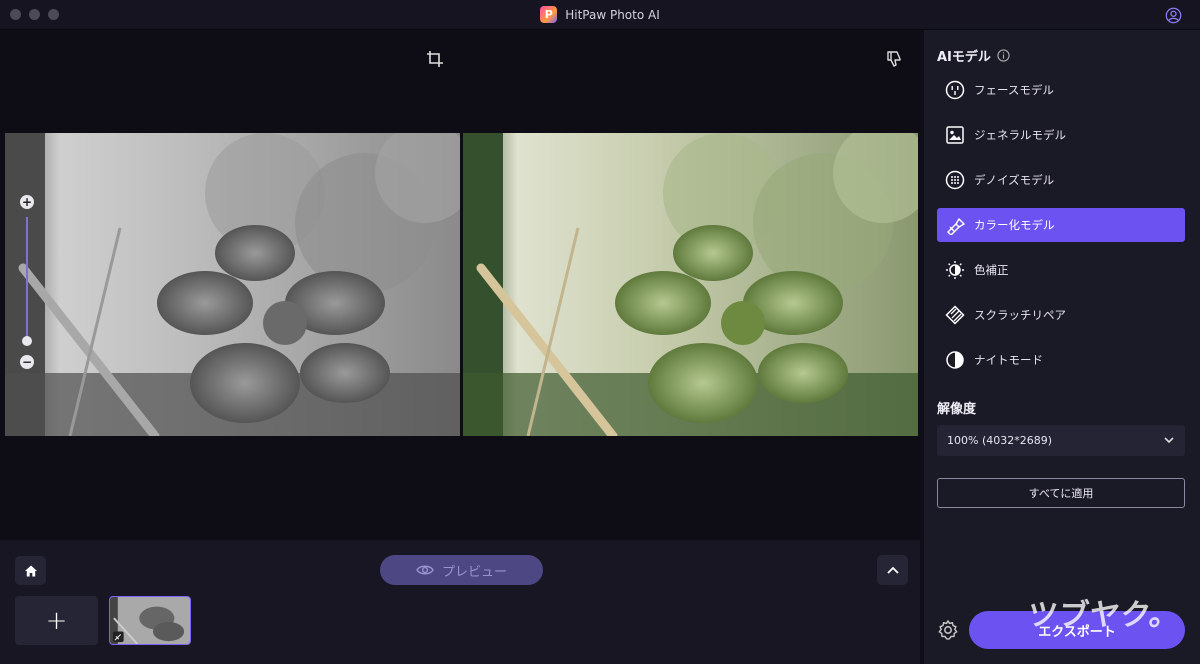 The height and width of the screenshot is (664, 1200). What do you see at coordinates (435, 59) in the screenshot?
I see `crop-icon` at bounding box center [435, 59].